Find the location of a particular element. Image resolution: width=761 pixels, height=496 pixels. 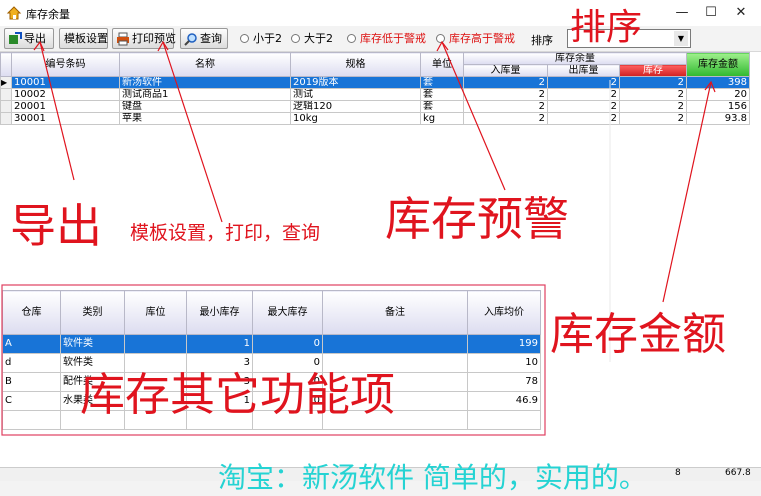

row-gutter is located at coordinates (6, 118).